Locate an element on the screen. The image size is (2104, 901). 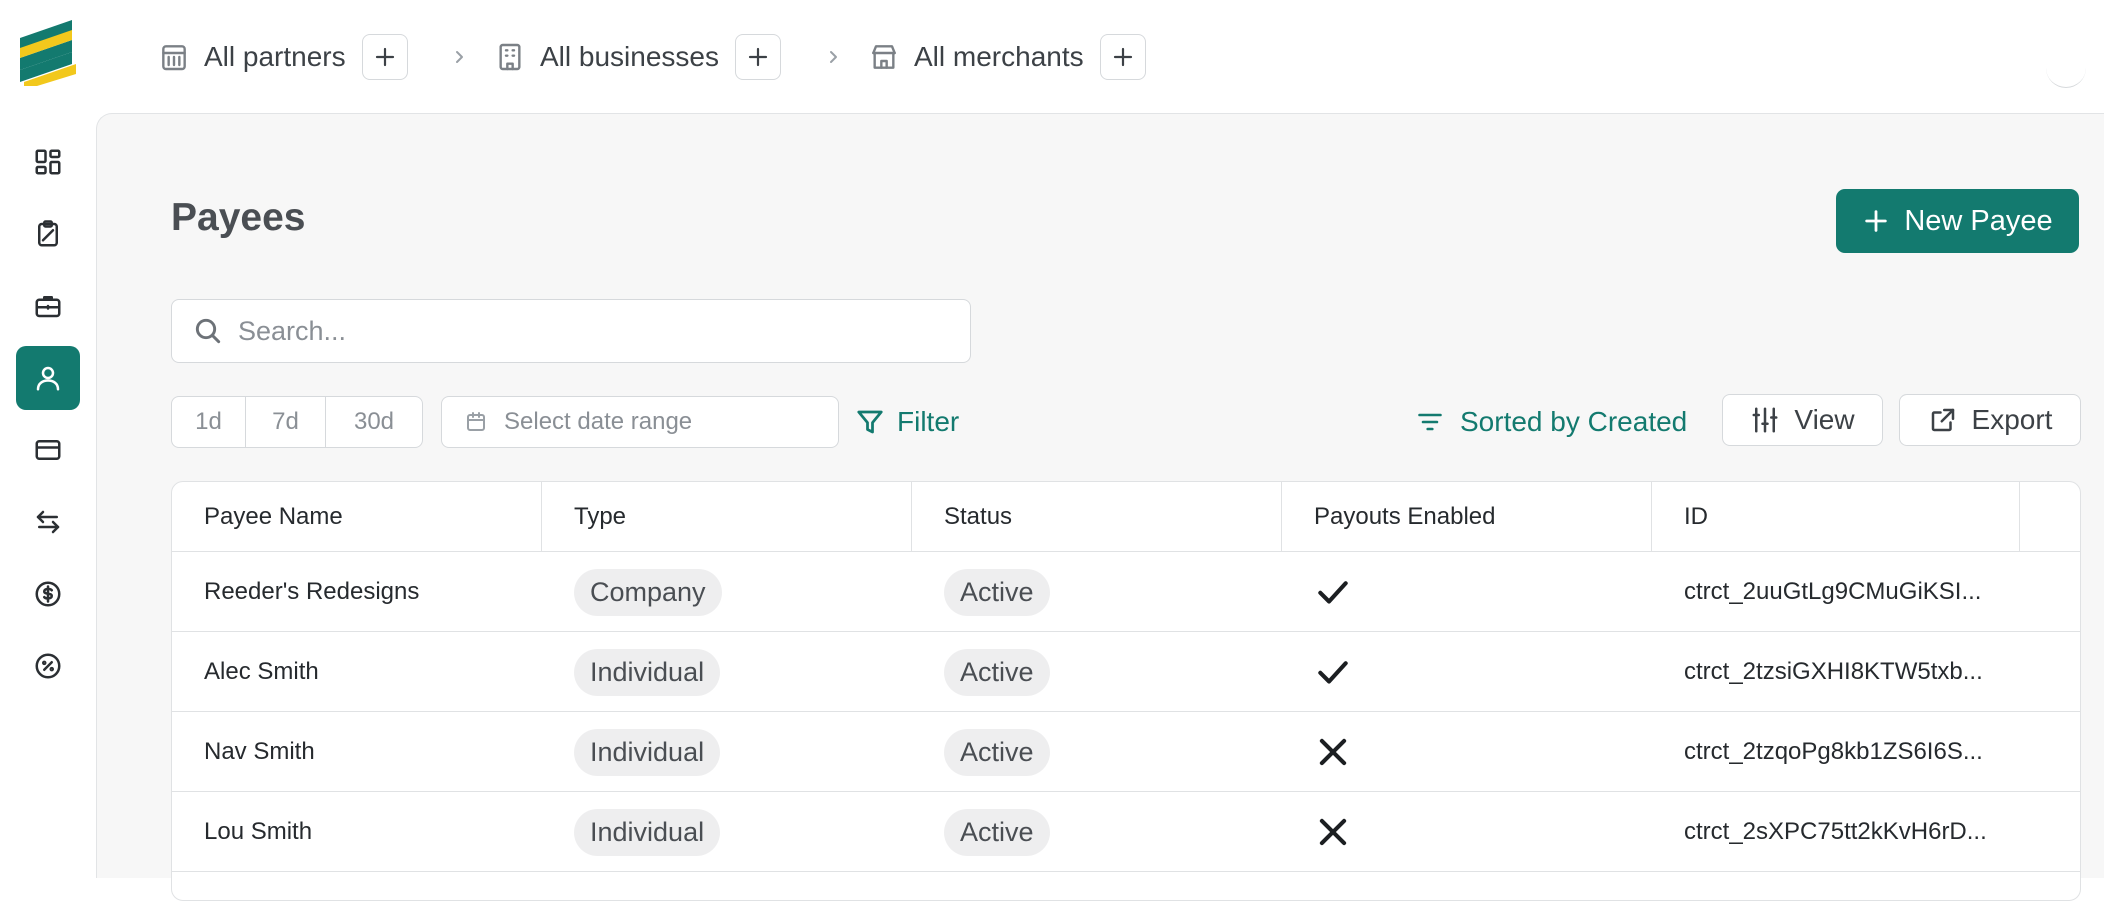
breadcrumb-partners: All partners is located at coordinates (283, 57).